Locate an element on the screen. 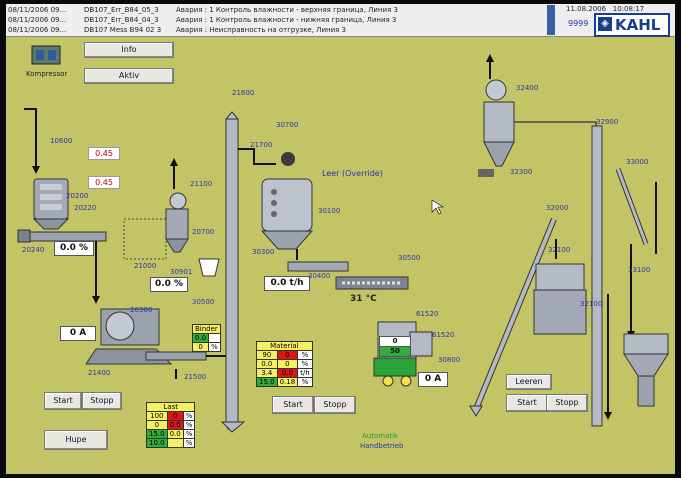 This screenshot has width=681, height=478. stopp-button-material: Stopp is located at coordinates (335, 405).